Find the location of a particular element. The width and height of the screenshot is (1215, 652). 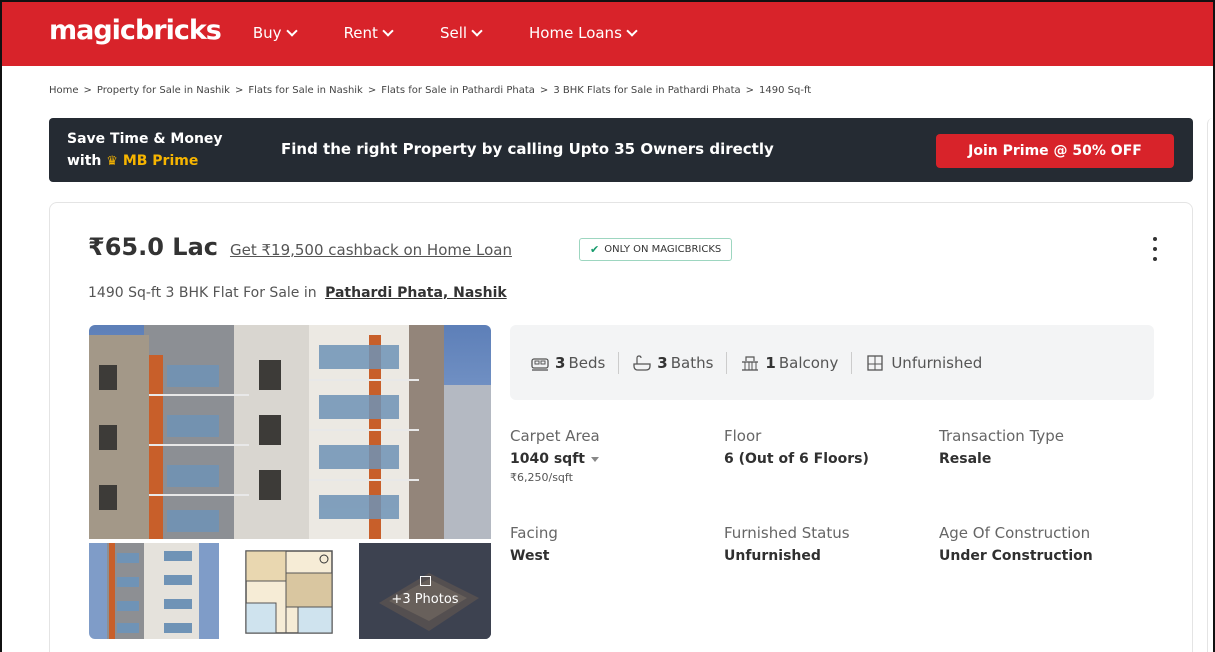

balcony-label: Balcony is located at coordinates (808, 362).